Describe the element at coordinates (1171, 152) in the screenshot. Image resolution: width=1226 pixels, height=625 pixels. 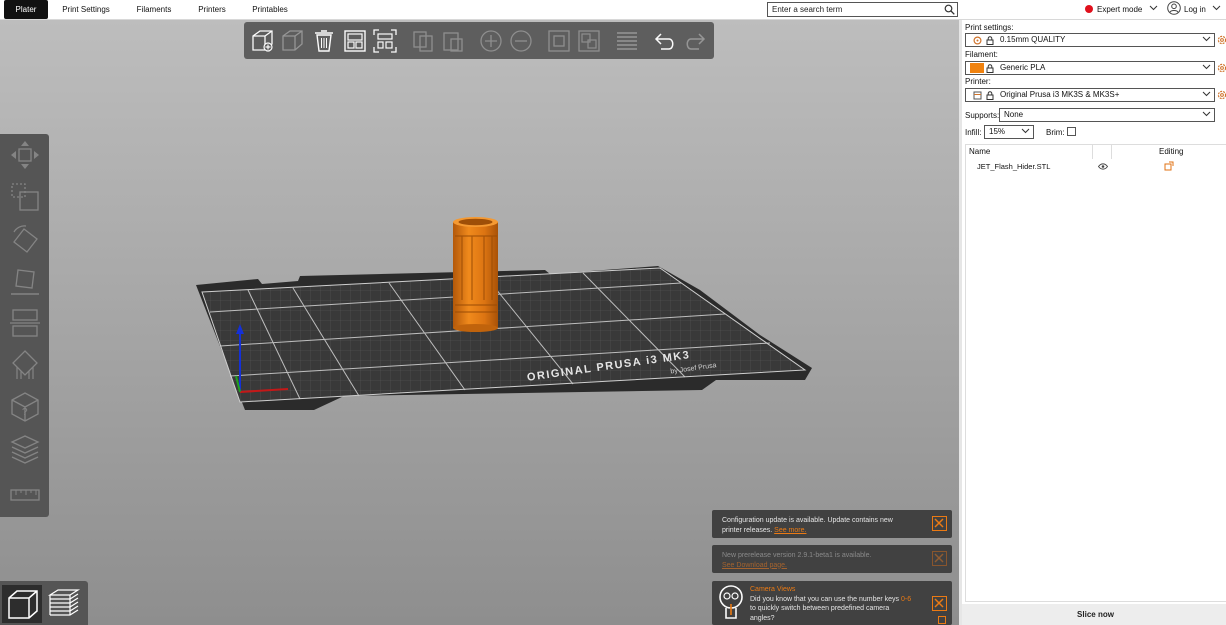
I see `column-header-editing: Editing` at that location.